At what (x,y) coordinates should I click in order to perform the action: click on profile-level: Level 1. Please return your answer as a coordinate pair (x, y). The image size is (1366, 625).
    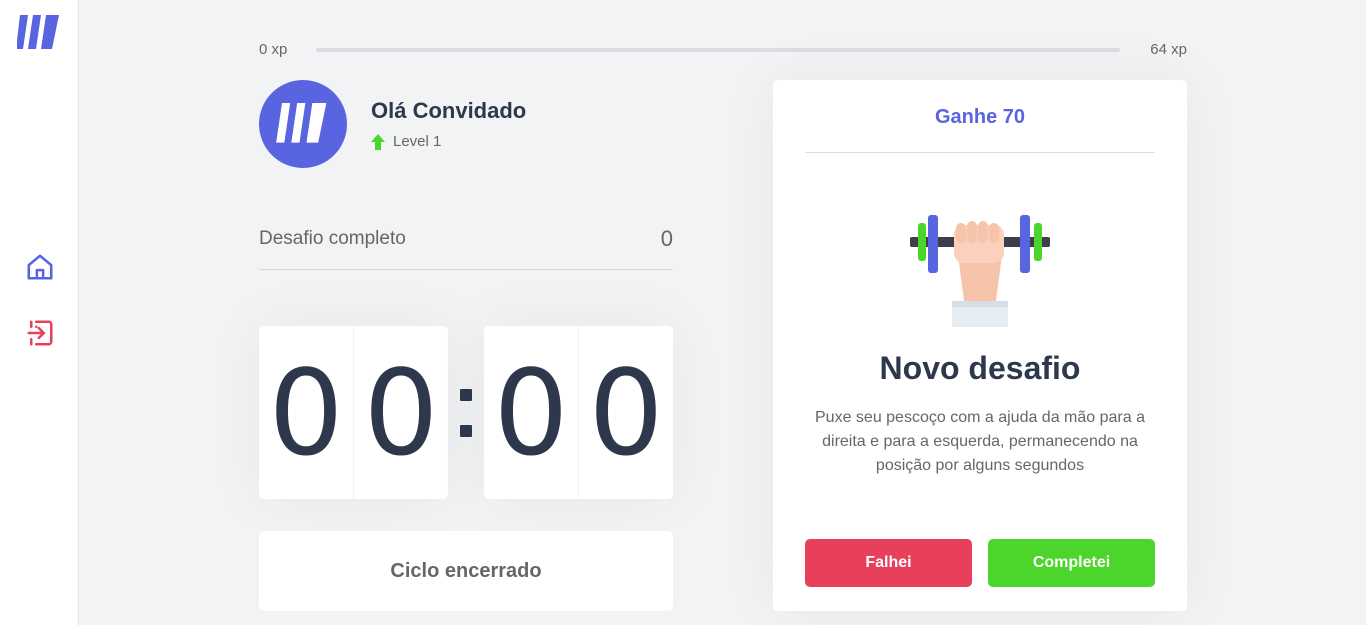
    Looking at the image, I should click on (406, 141).